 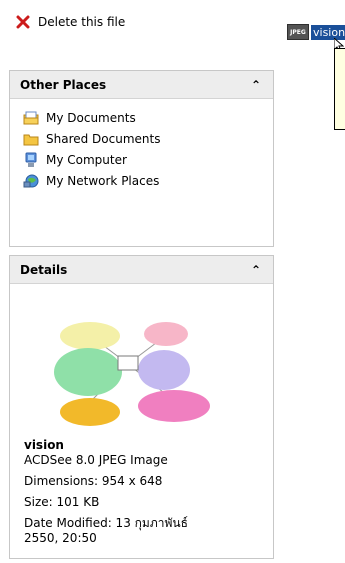 What do you see at coordinates (141, 270) in the screenshot?
I see `details-header: Details ⌃` at bounding box center [141, 270].